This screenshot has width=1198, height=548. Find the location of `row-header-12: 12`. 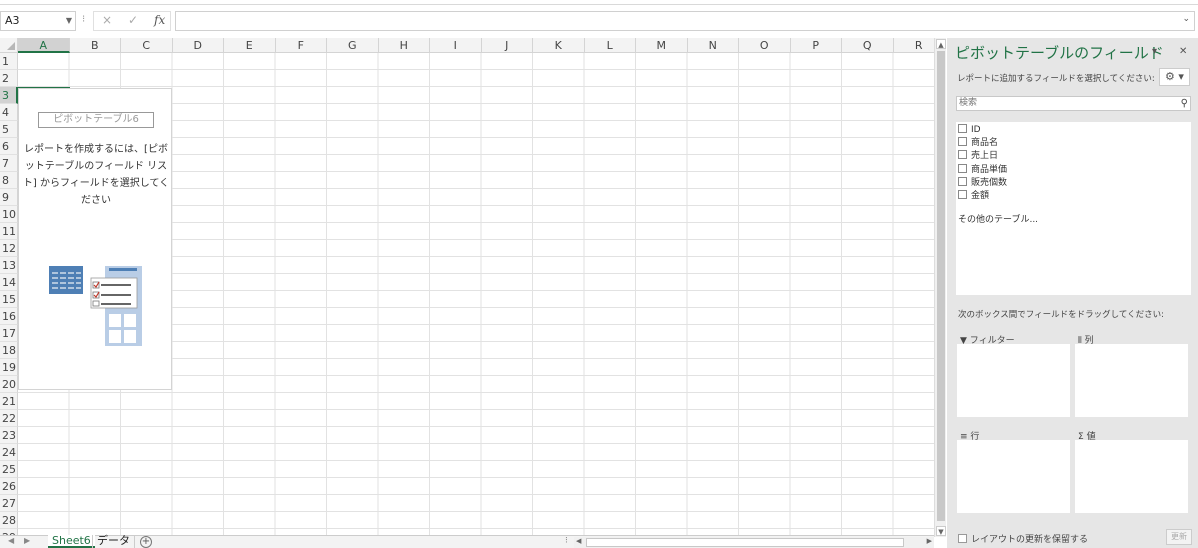

row-header-12: 12 is located at coordinates (9, 248).